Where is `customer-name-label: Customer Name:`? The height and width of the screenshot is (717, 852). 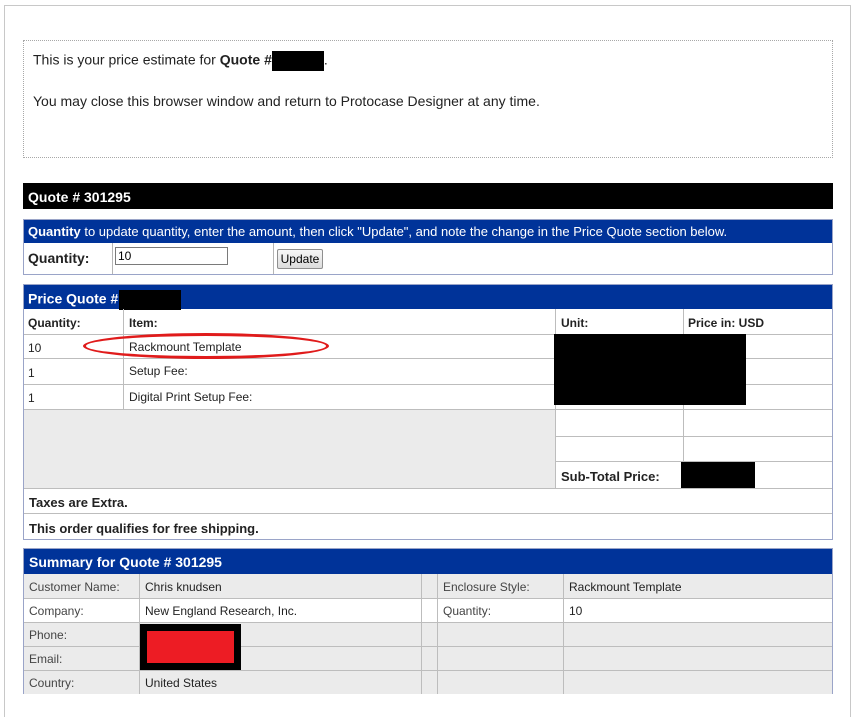
customer-name-label: Customer Name: is located at coordinates (74, 587).